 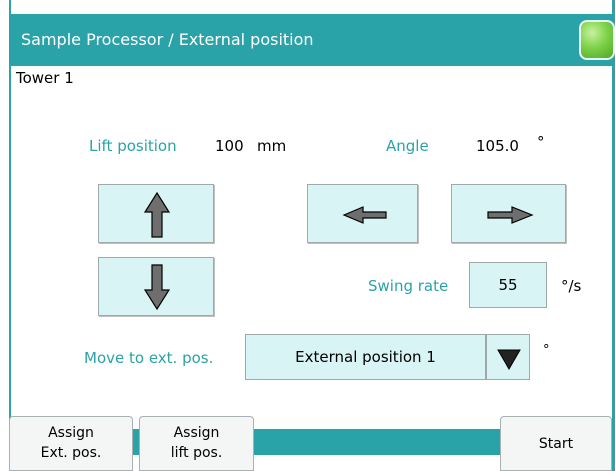 What do you see at coordinates (196, 443) in the screenshot?
I see `assign-lift-pos-button: Assign lift pos.` at bounding box center [196, 443].